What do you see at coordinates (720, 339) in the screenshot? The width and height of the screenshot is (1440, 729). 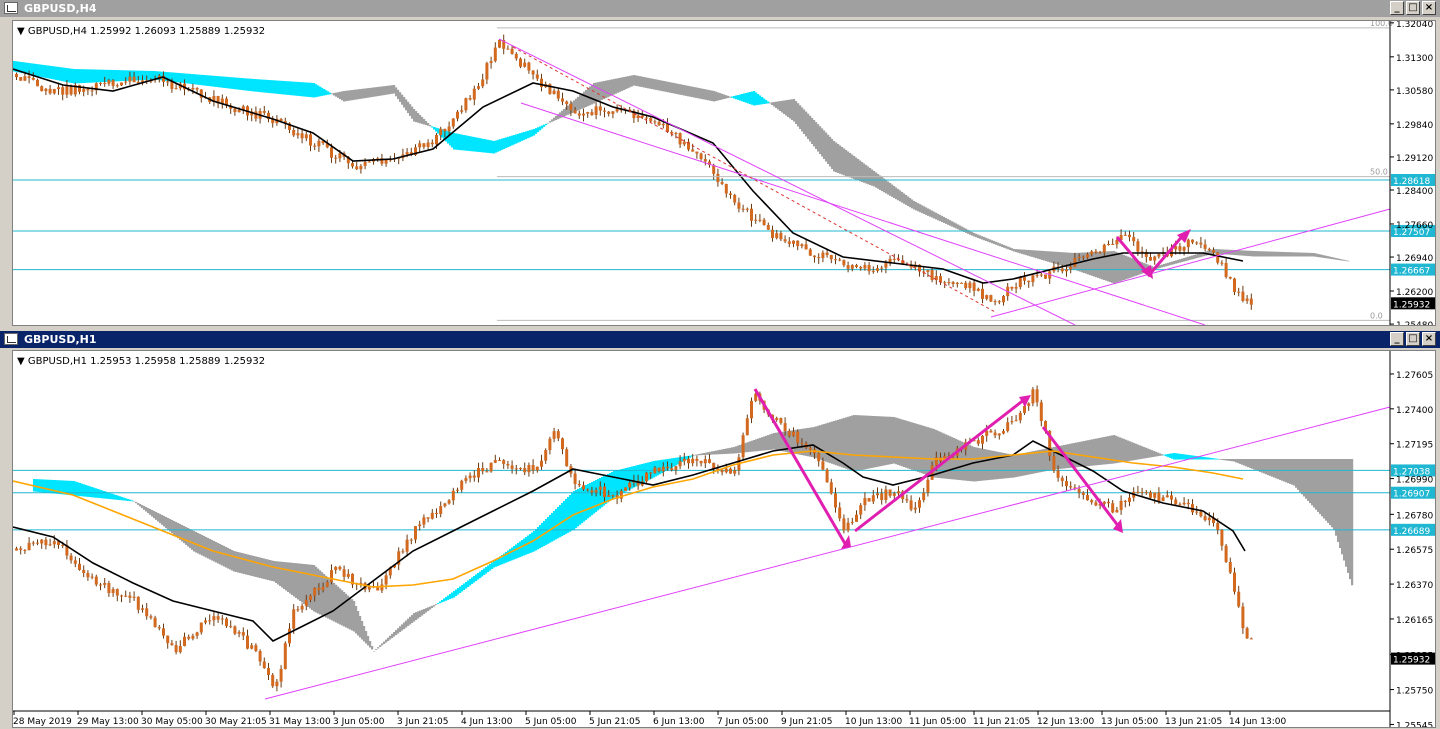 I see `title-bar-h1: GBPUSD,H1 _ □ ×` at bounding box center [720, 339].